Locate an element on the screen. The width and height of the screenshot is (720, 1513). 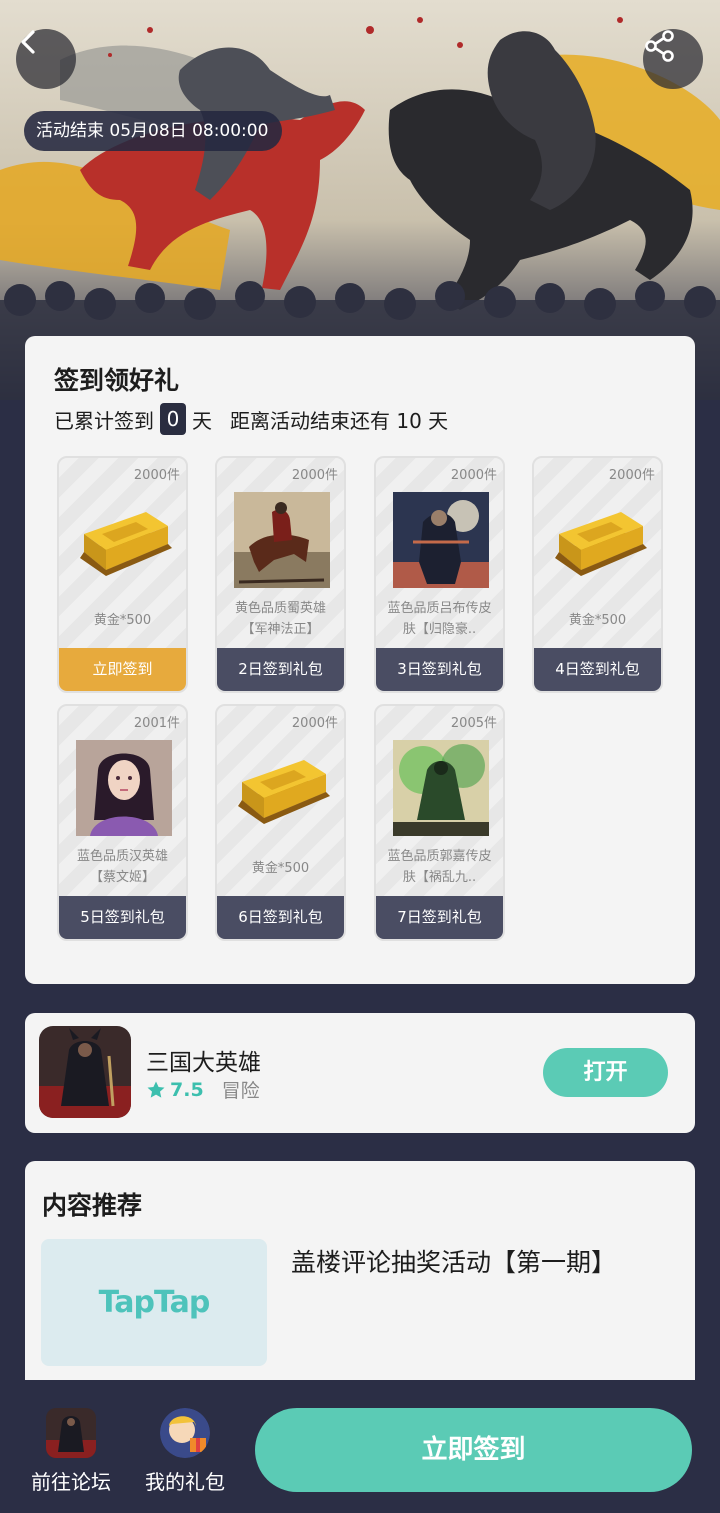
recommend-post-title: 盖楼评论抽奖活动【第一期】 is located at coordinates (453, 1261).